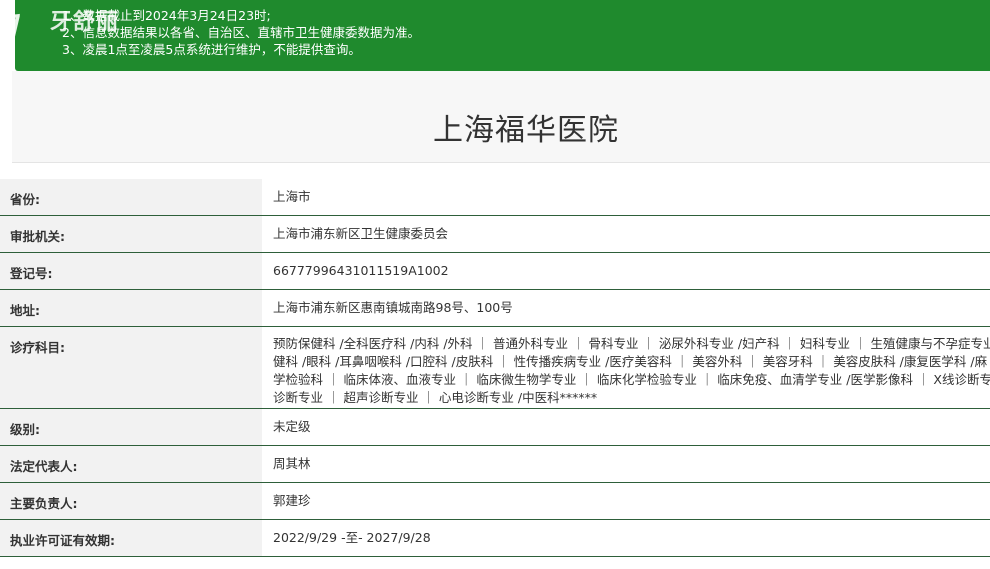 This screenshot has width=990, height=569. What do you see at coordinates (526, 130) in the screenshot?
I see `page-title: 上海福华医院` at bounding box center [526, 130].